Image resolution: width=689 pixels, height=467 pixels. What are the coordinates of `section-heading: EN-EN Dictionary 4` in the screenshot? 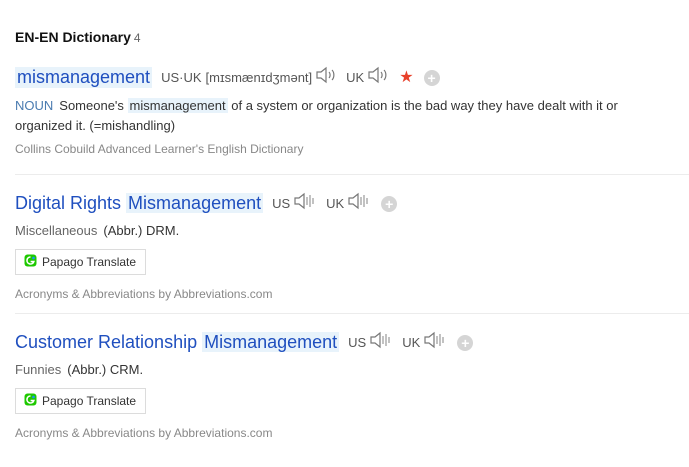 It's located at (78, 37).